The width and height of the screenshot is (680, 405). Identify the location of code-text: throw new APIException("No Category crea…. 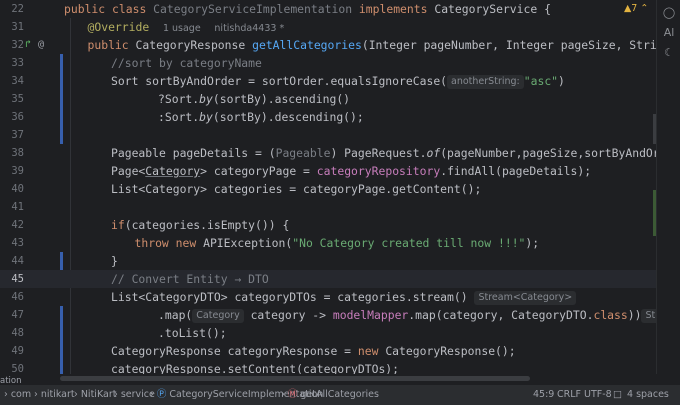
(337, 243).